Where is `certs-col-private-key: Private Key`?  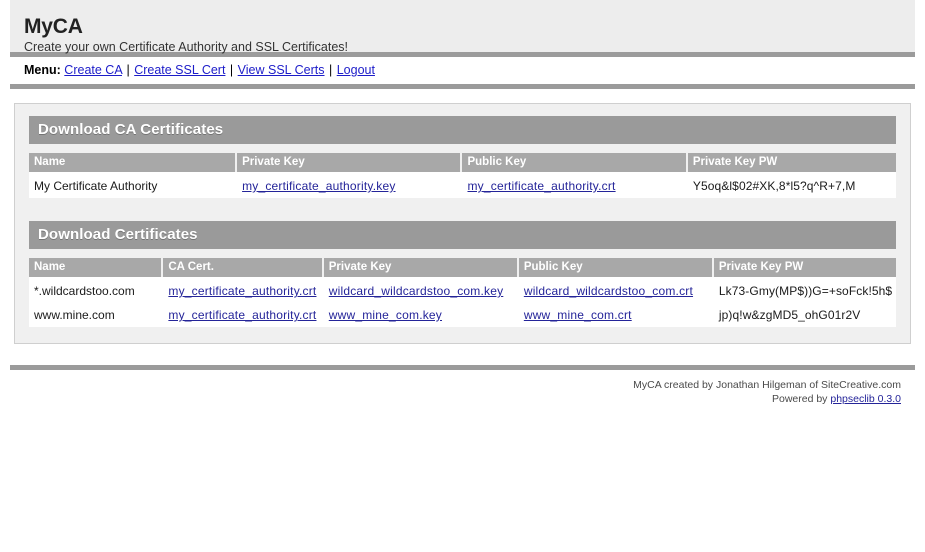
certs-col-private-key: Private Key is located at coordinates (421, 267).